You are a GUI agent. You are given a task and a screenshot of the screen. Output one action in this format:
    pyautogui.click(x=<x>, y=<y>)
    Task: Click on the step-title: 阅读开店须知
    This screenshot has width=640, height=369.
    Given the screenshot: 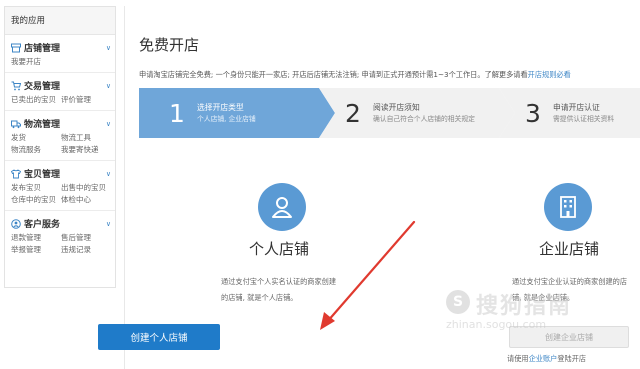 What is the action you would take?
    pyautogui.click(x=396, y=107)
    